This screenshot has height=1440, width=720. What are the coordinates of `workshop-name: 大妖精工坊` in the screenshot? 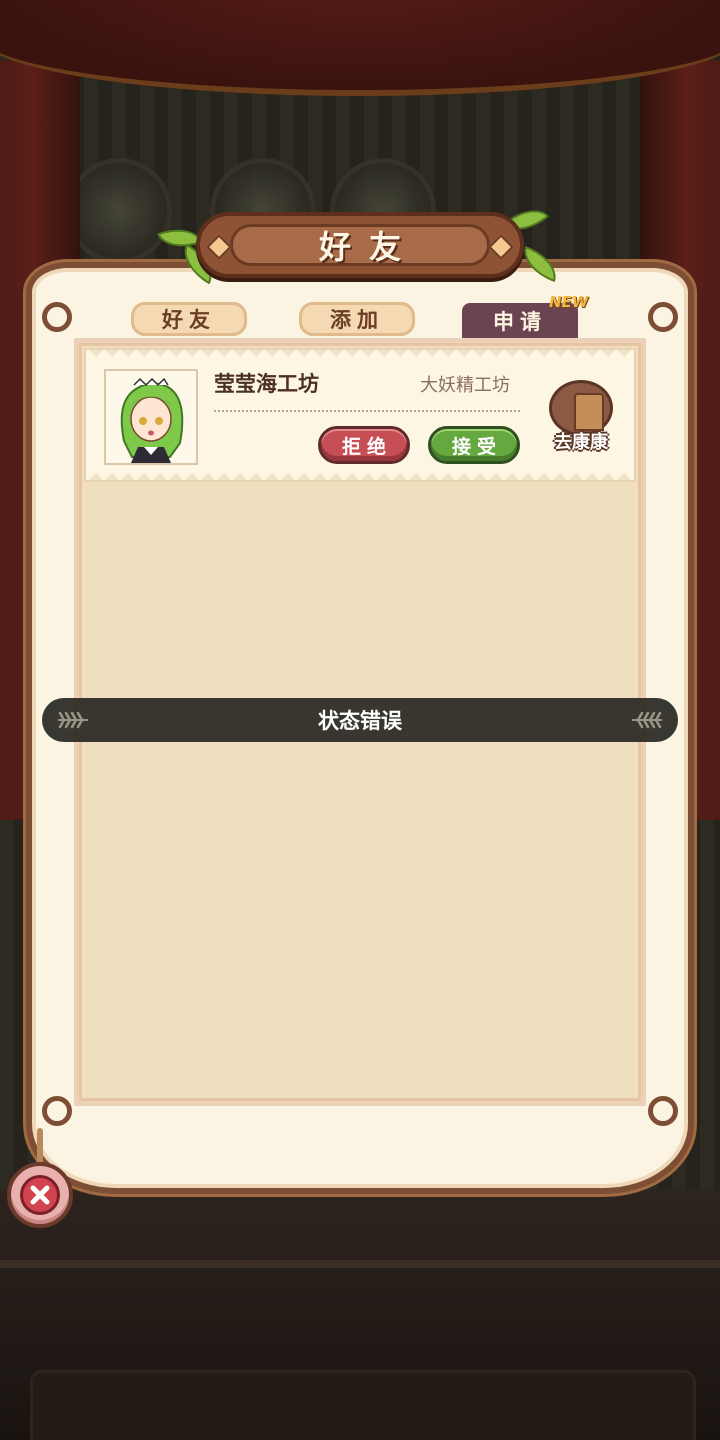 It's located at (465, 385).